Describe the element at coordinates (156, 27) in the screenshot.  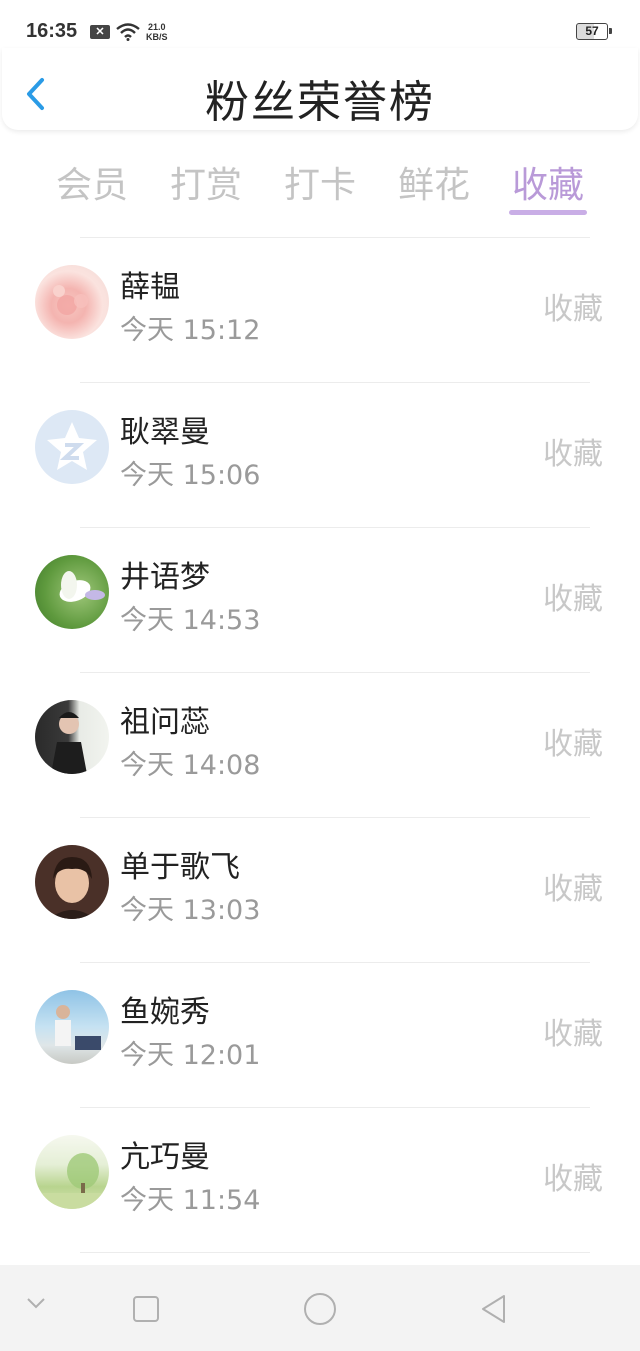
I see `network-speed-value: 21.0` at that location.